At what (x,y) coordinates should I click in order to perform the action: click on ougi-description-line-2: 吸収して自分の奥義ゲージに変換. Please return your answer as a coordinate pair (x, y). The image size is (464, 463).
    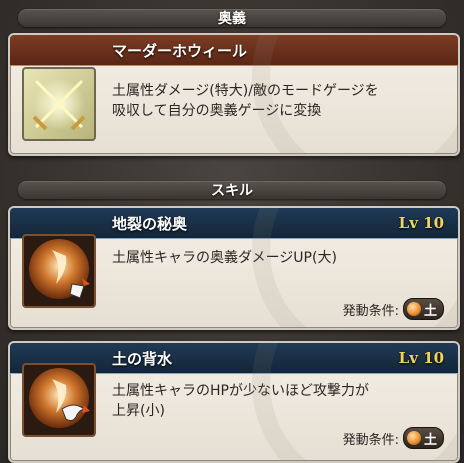
    Looking at the image, I should click on (217, 111).